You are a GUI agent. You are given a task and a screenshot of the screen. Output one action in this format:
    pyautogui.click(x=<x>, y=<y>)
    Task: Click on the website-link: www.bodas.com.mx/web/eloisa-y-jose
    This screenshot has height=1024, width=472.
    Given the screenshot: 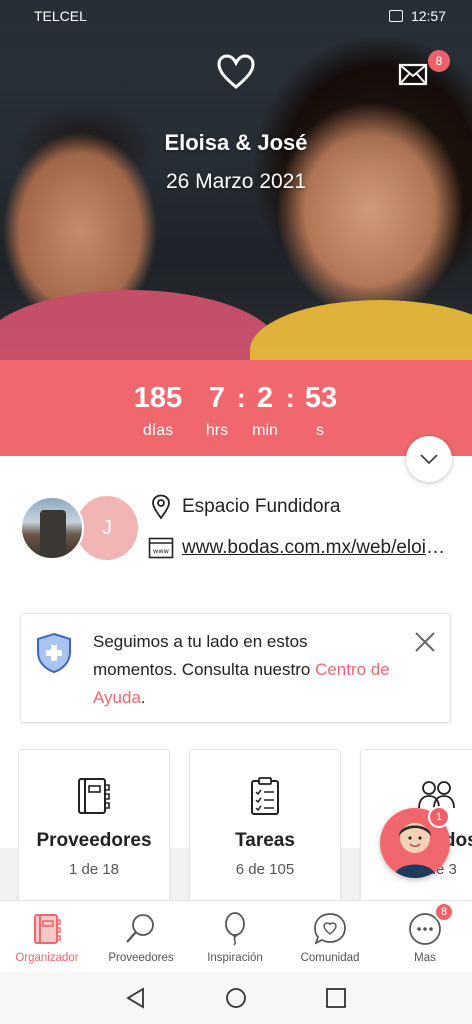 What is the action you would take?
    pyautogui.click(x=316, y=548)
    